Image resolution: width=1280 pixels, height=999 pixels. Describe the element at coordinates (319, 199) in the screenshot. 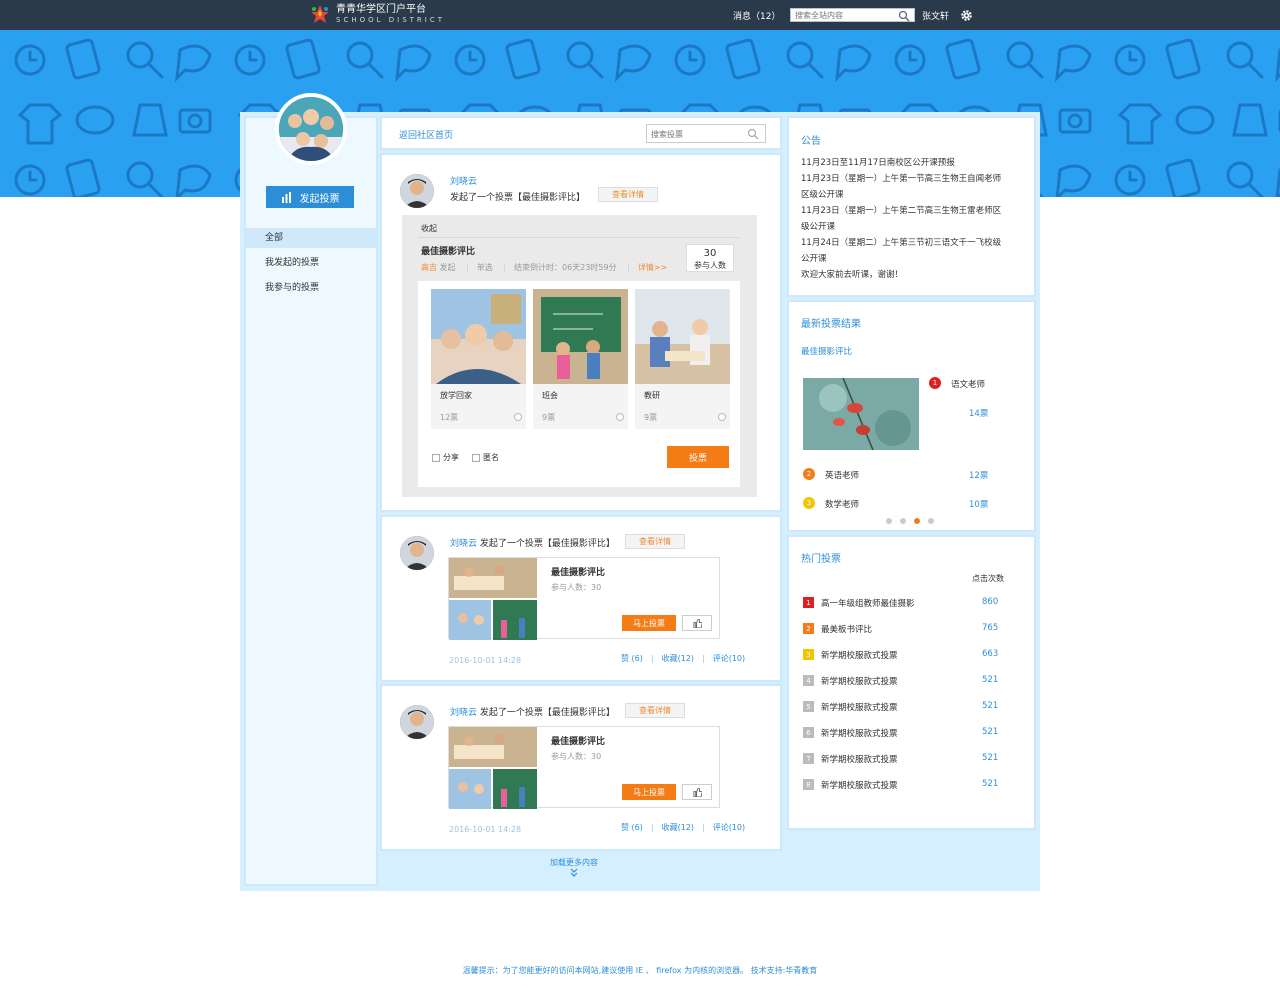

I see `start-vote-label: 发起投票` at that location.